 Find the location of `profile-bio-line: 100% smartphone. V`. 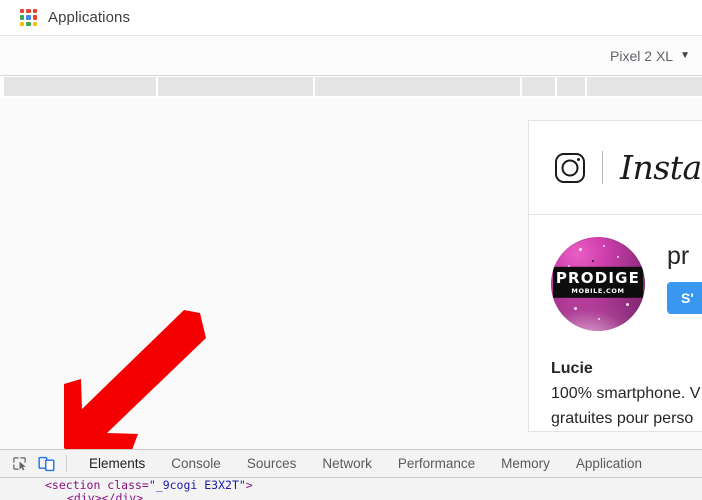

profile-bio-line: 100% smartphone. V is located at coordinates (626, 393).